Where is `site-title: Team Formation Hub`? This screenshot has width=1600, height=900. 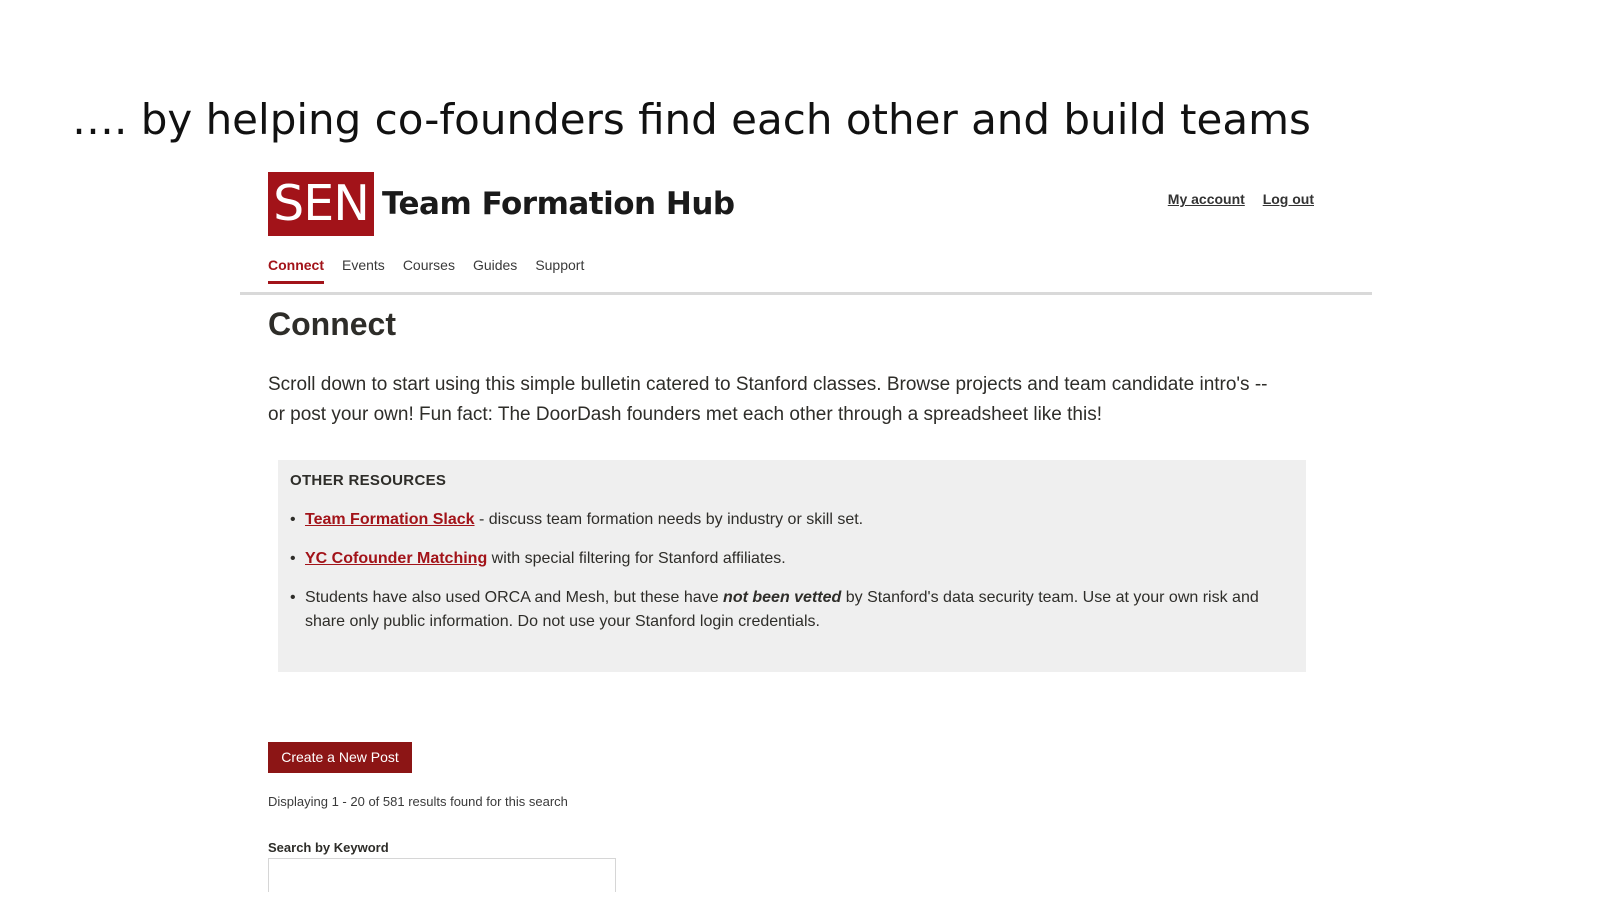
site-title: Team Formation Hub is located at coordinates (558, 204).